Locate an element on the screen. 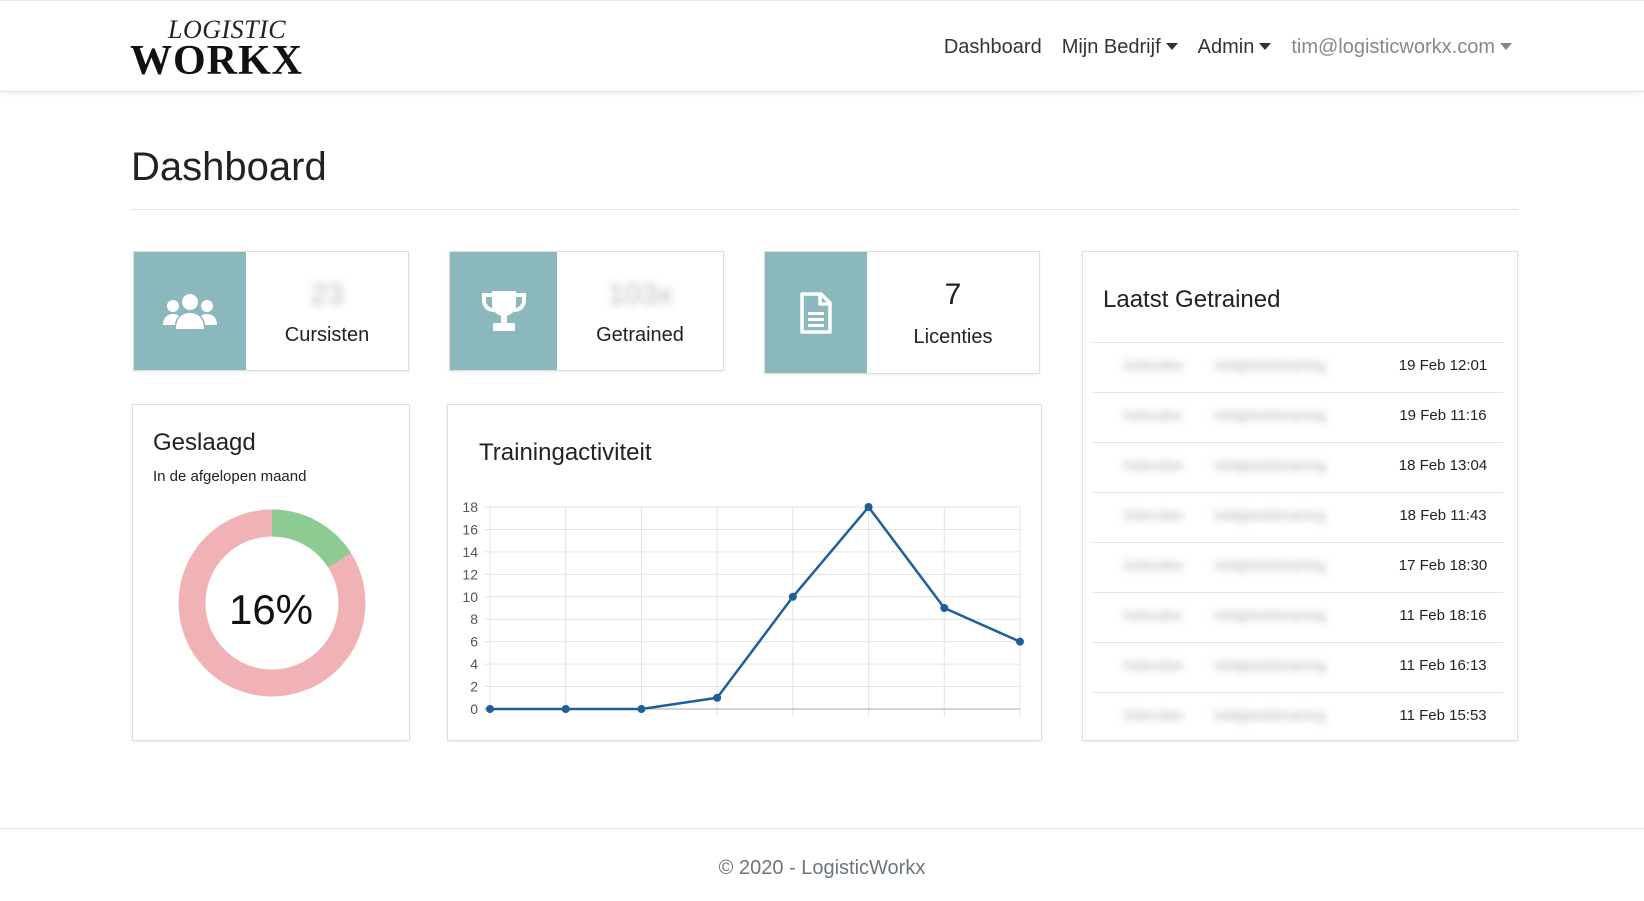 The image size is (1644, 901). date-cell: 11 Feb 15:53 is located at coordinates (1443, 715).